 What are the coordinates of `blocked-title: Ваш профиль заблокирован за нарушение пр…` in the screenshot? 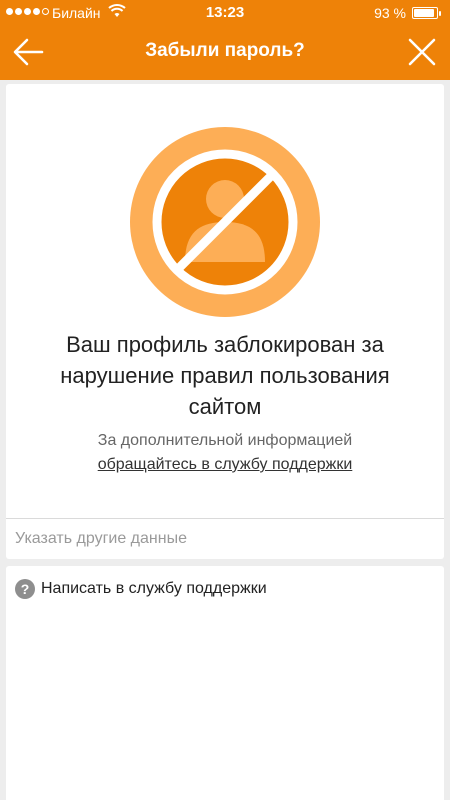 It's located at (225, 375).